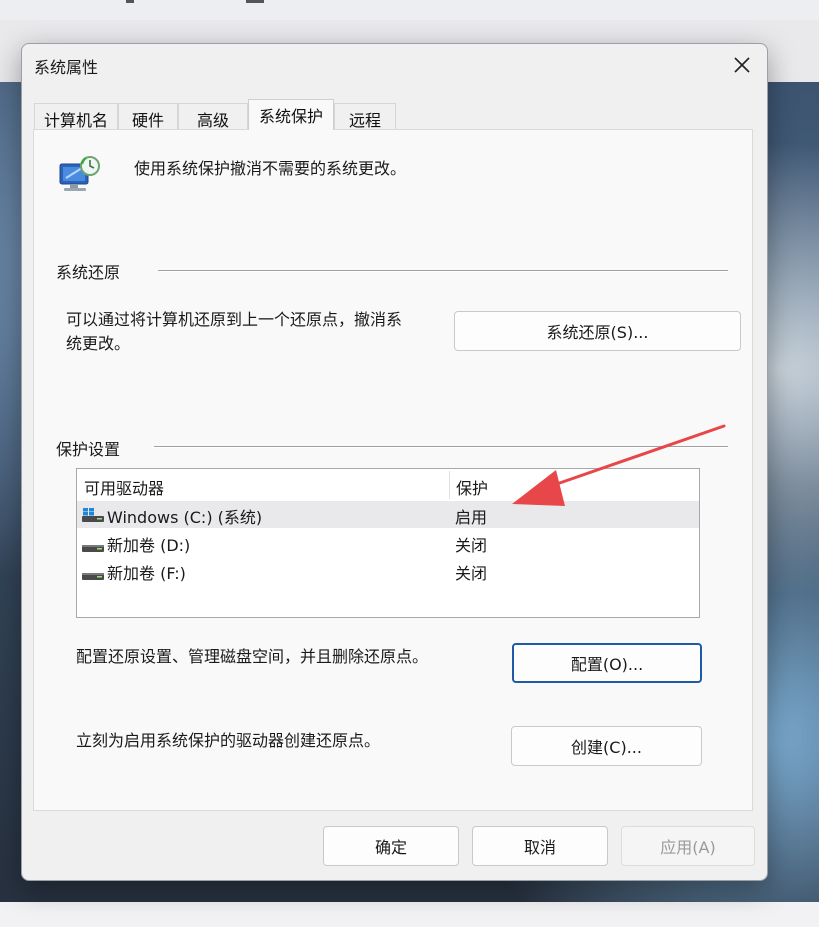 This screenshot has height=927, width=819. I want to click on close-button, so click(742, 65).